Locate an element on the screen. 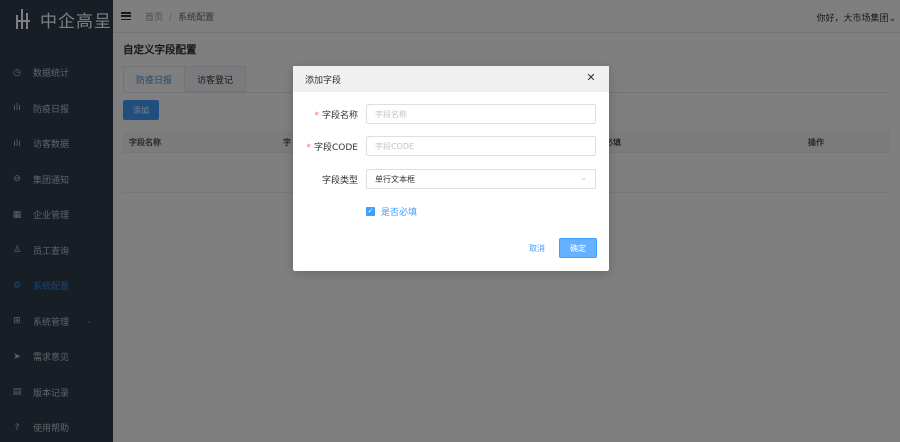  required-checkbox-row: ✓ 是否必填 is located at coordinates (391, 211).